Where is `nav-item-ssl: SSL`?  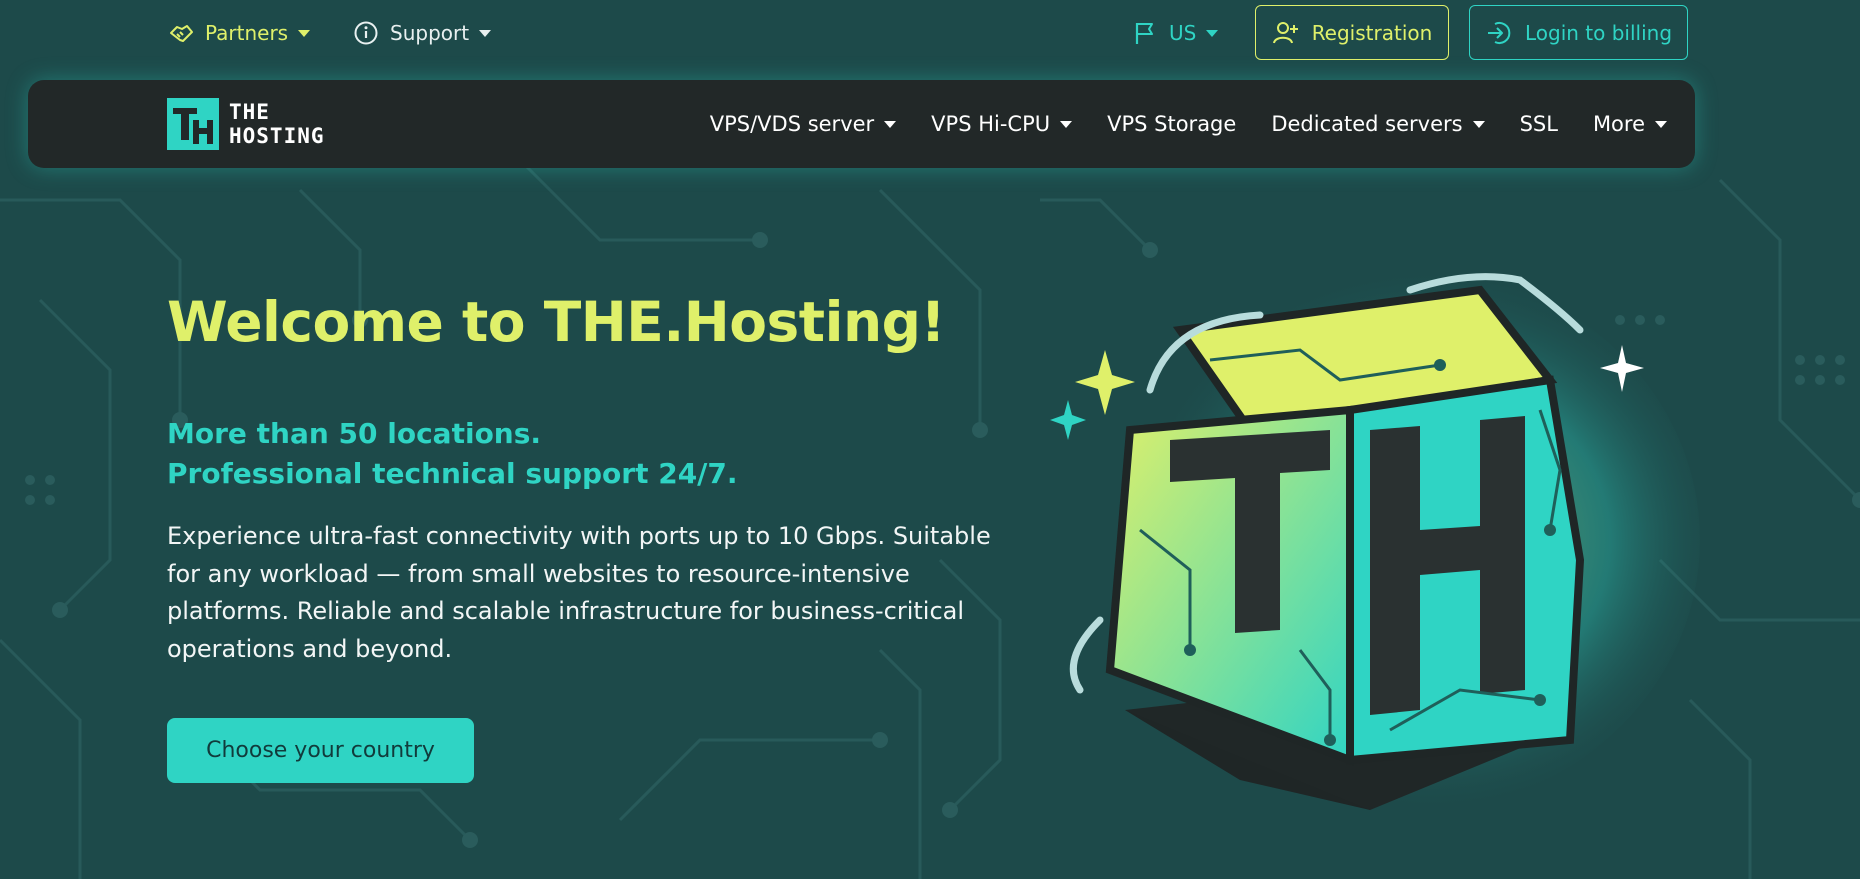 nav-item-ssl: SSL is located at coordinates (1539, 124).